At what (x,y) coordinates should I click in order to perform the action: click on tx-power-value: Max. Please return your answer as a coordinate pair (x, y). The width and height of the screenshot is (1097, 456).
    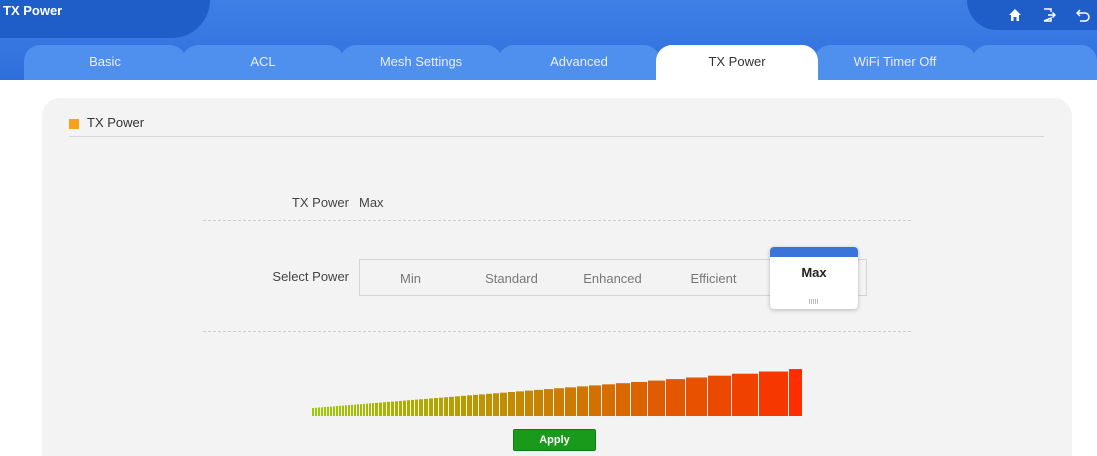
    Looking at the image, I should click on (371, 202).